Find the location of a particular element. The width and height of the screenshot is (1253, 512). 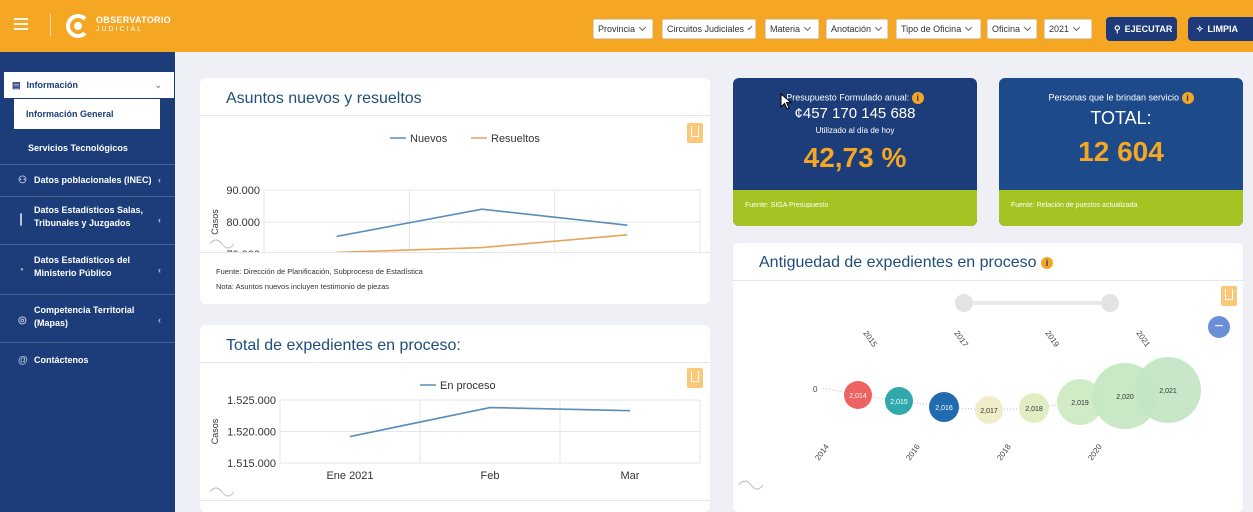

filter-circuitos: Circuitos Judiciales is located at coordinates (709, 29).